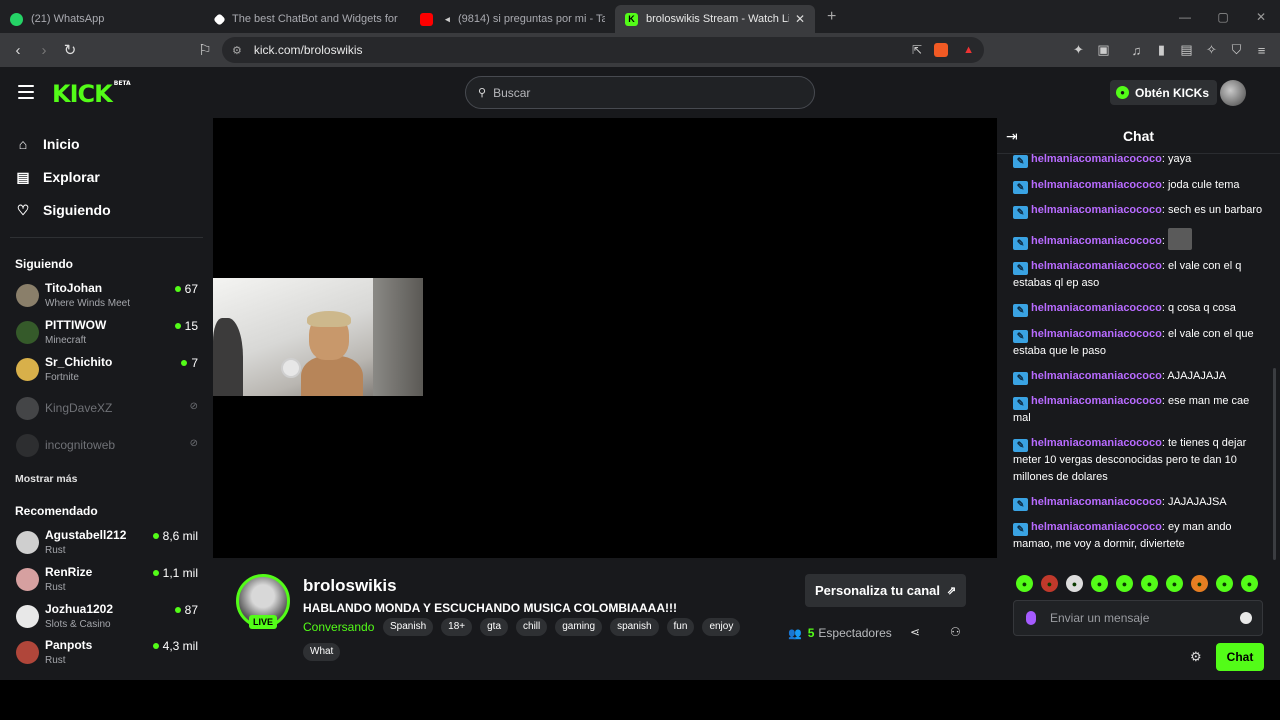 This screenshot has height=720, width=1280. I want to click on share-icon: ⋖, so click(915, 632).